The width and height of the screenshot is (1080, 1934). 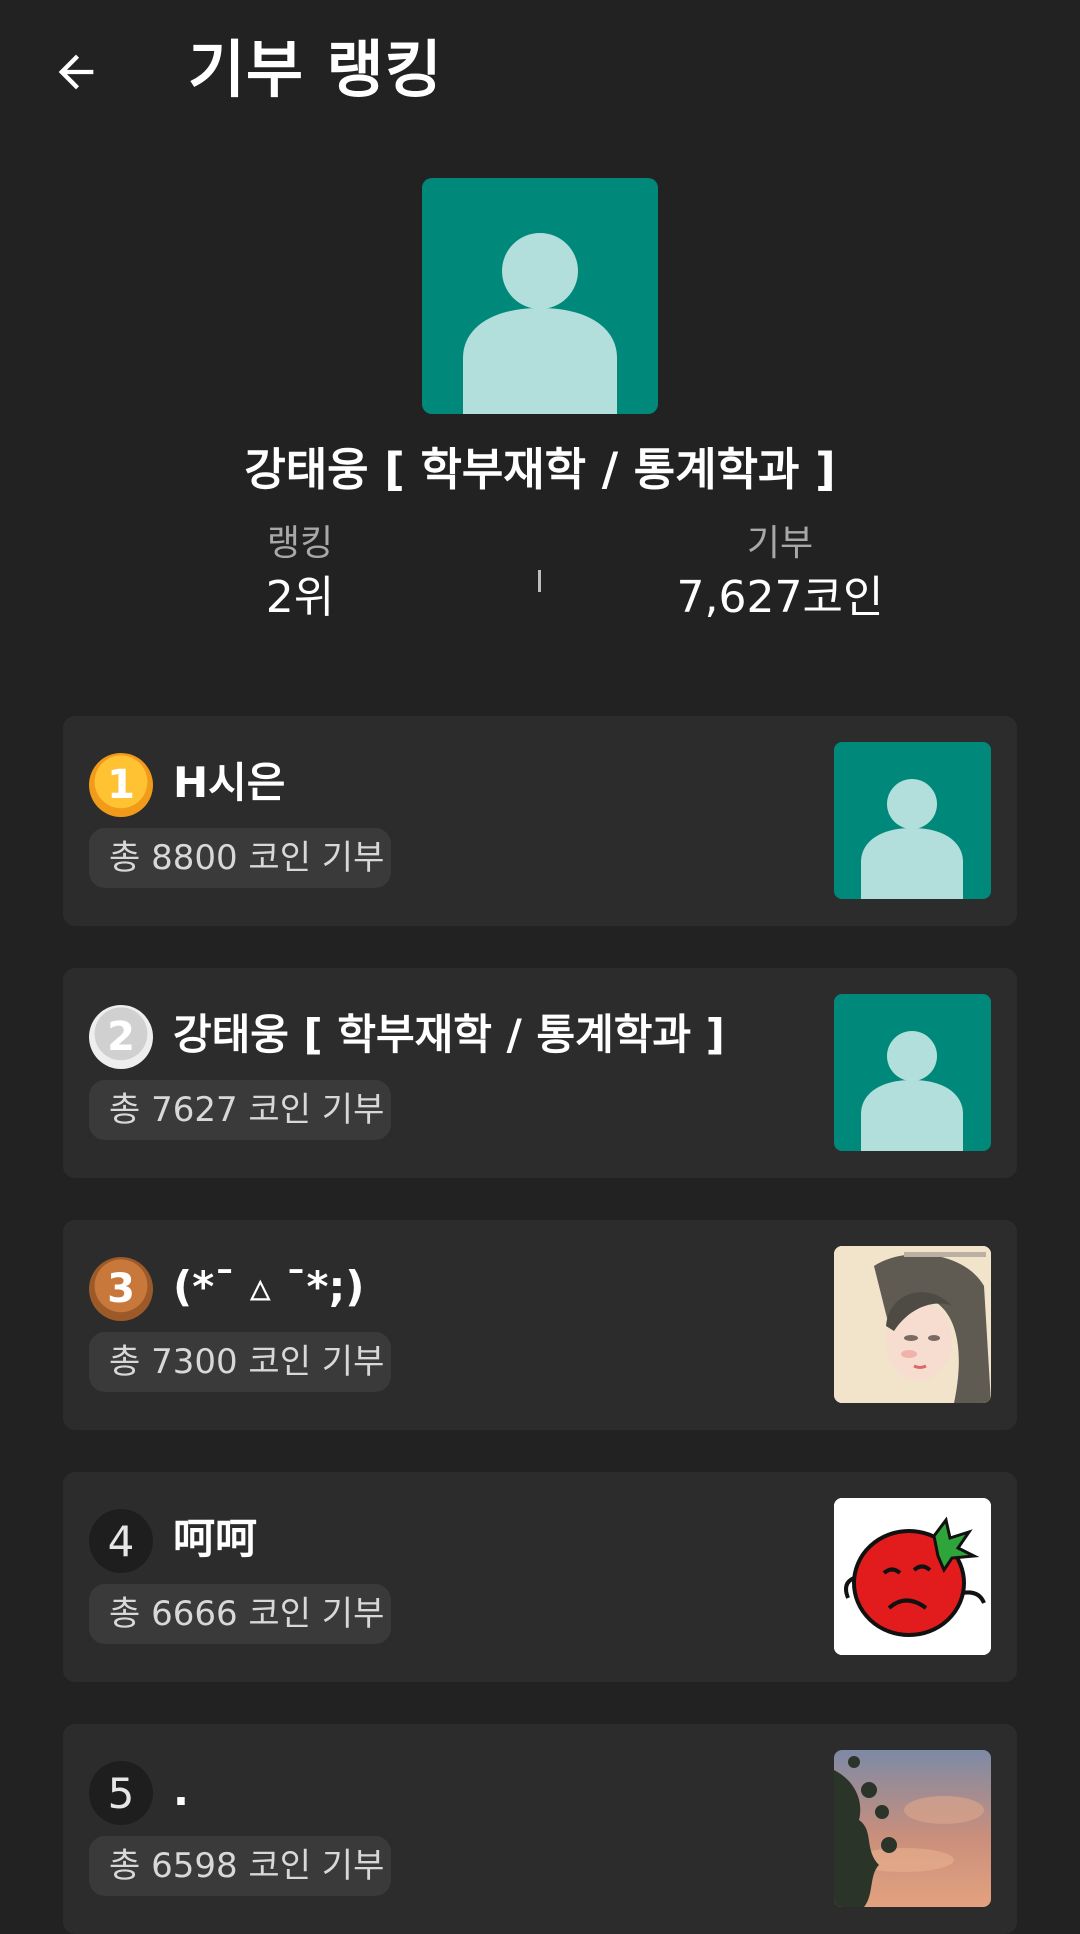 What do you see at coordinates (300, 597) in the screenshot?
I see `rank-value: 2위` at bounding box center [300, 597].